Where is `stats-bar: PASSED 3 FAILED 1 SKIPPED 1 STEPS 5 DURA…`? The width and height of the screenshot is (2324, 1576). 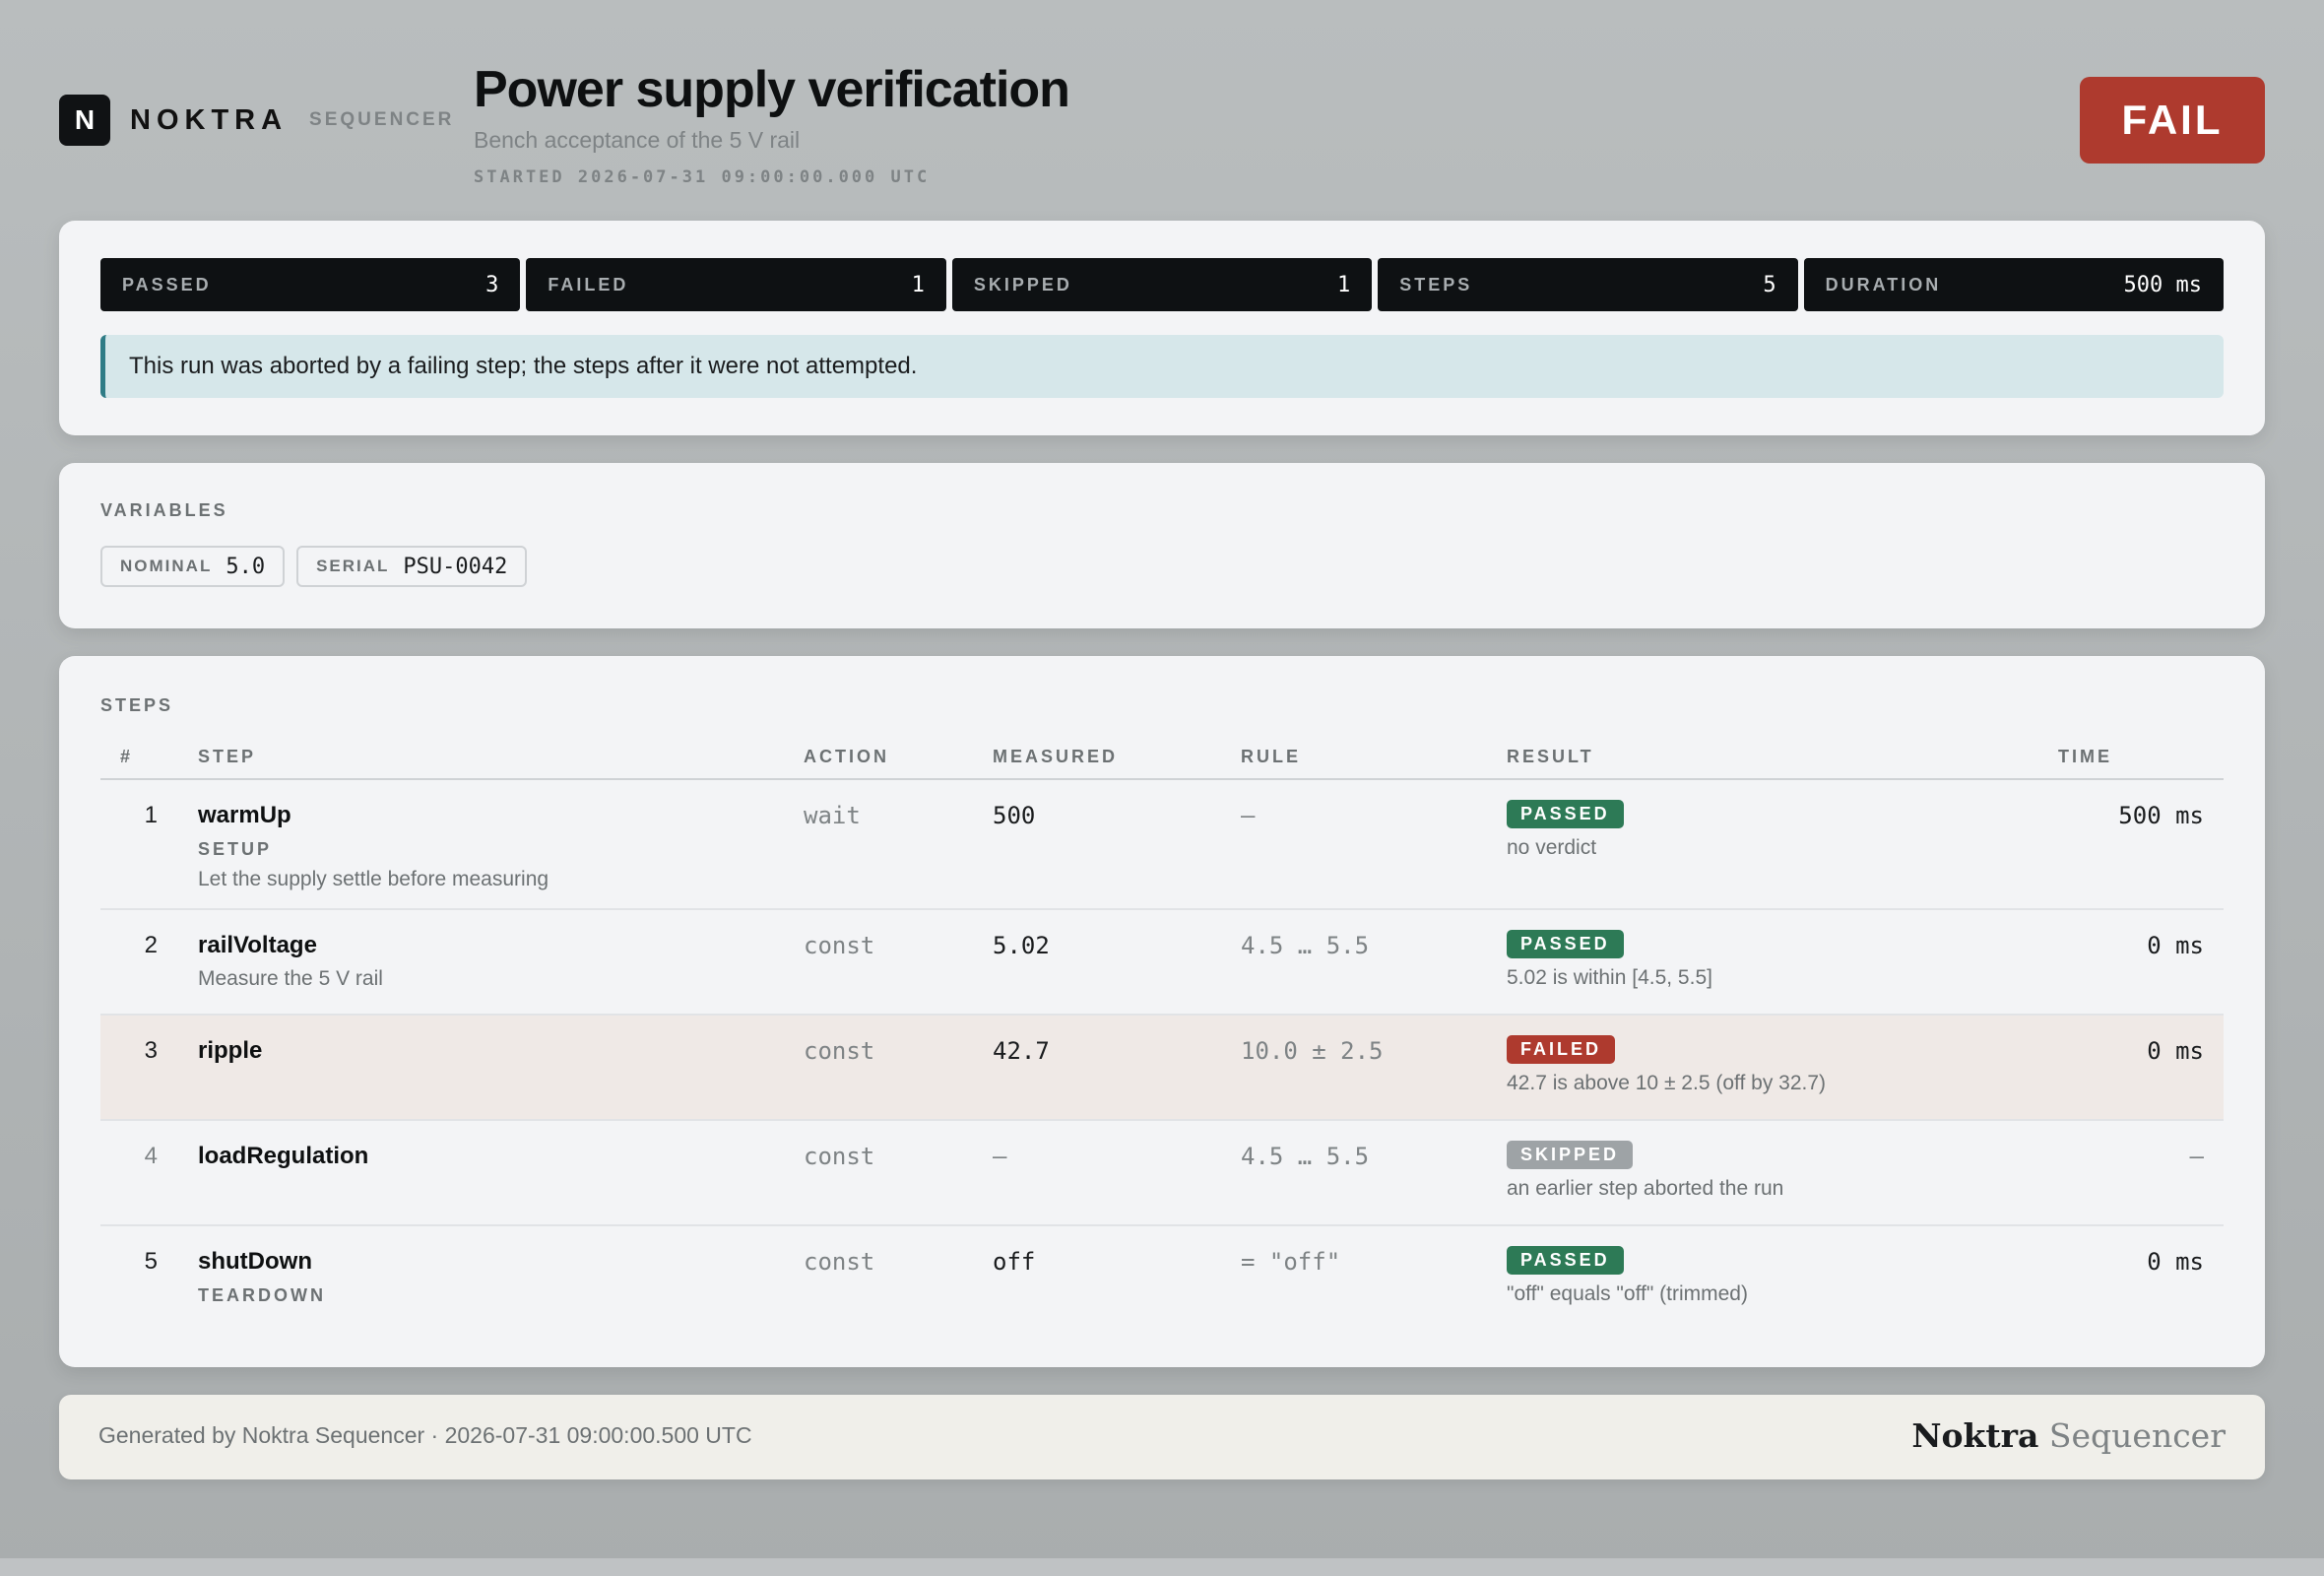 stats-bar: PASSED 3 FAILED 1 SKIPPED 1 STEPS 5 DURA… is located at coordinates (1163, 284).